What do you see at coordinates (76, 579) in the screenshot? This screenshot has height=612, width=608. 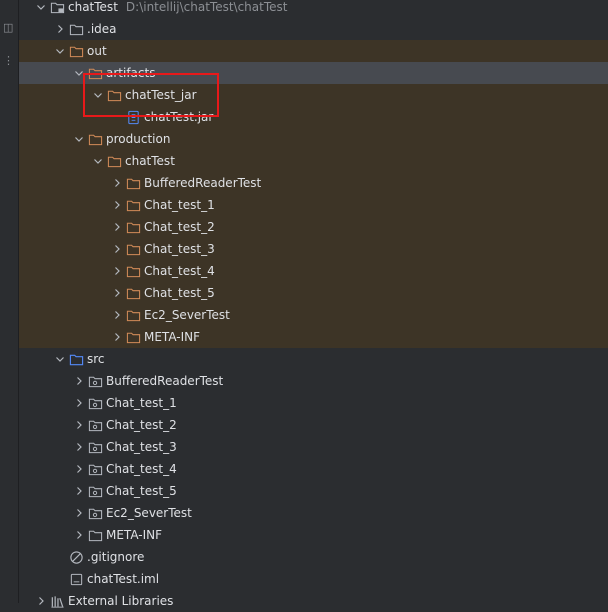 I see `iml-file-icon` at bounding box center [76, 579].